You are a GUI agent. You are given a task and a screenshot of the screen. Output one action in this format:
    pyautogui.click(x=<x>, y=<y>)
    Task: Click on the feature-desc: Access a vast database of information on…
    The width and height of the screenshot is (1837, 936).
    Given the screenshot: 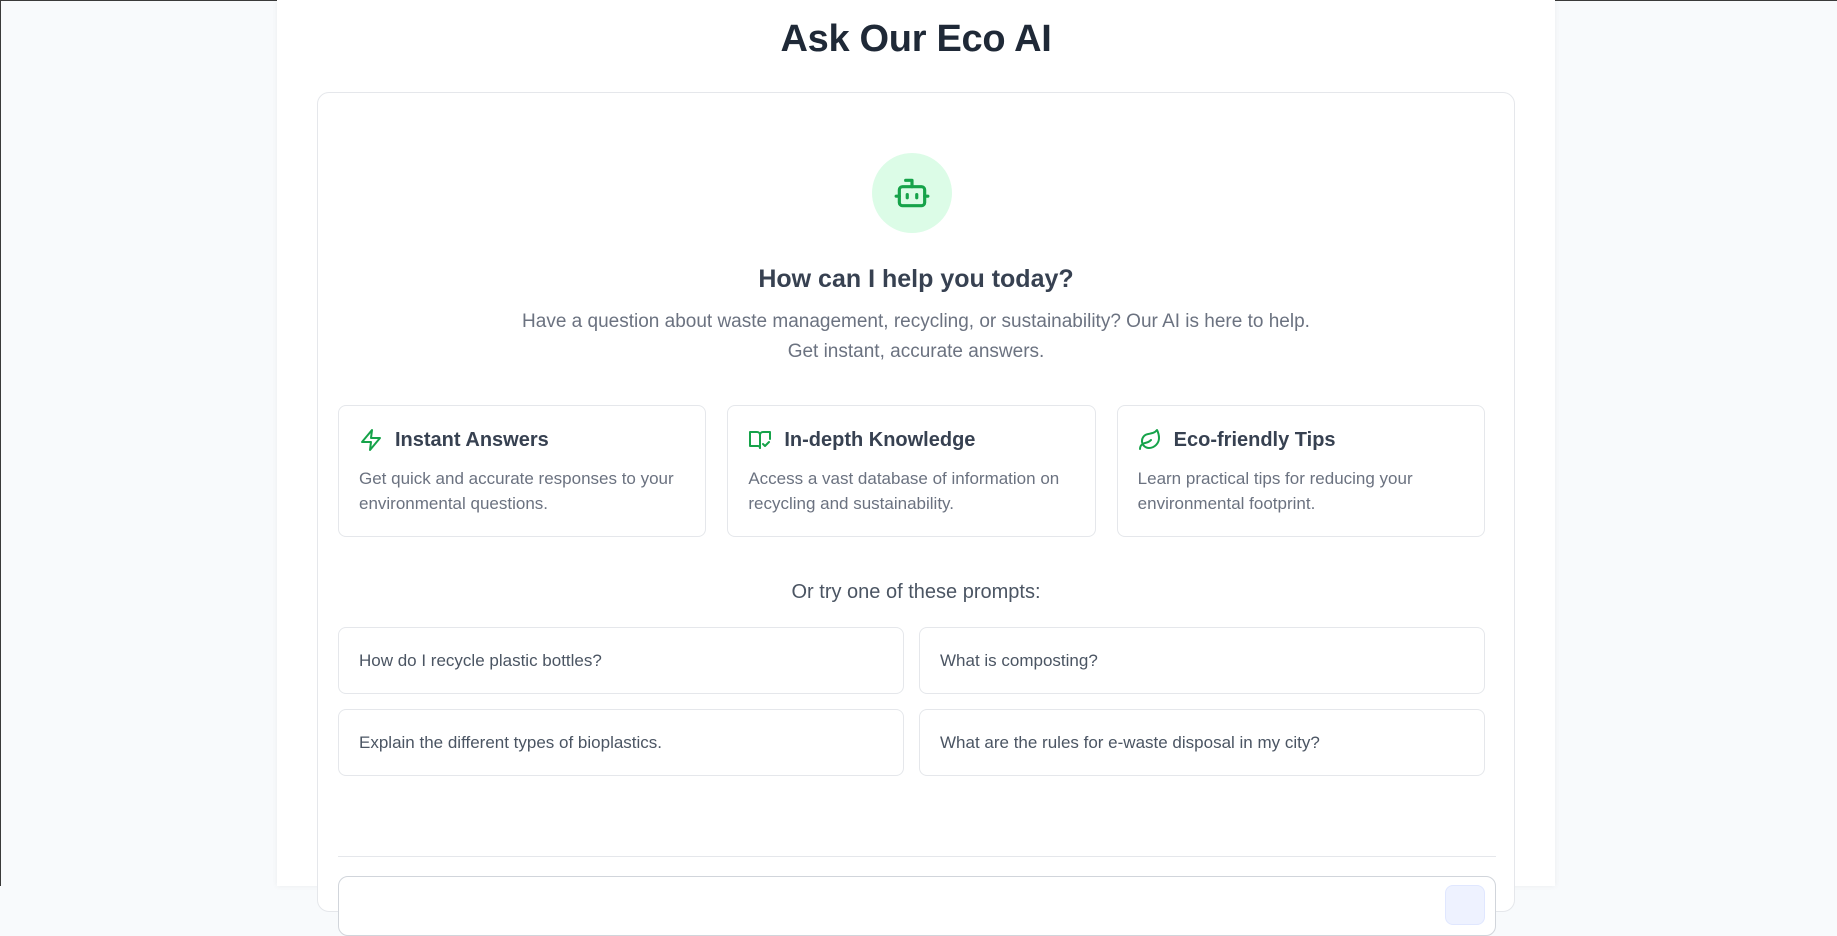 What is the action you would take?
    pyautogui.click(x=904, y=491)
    